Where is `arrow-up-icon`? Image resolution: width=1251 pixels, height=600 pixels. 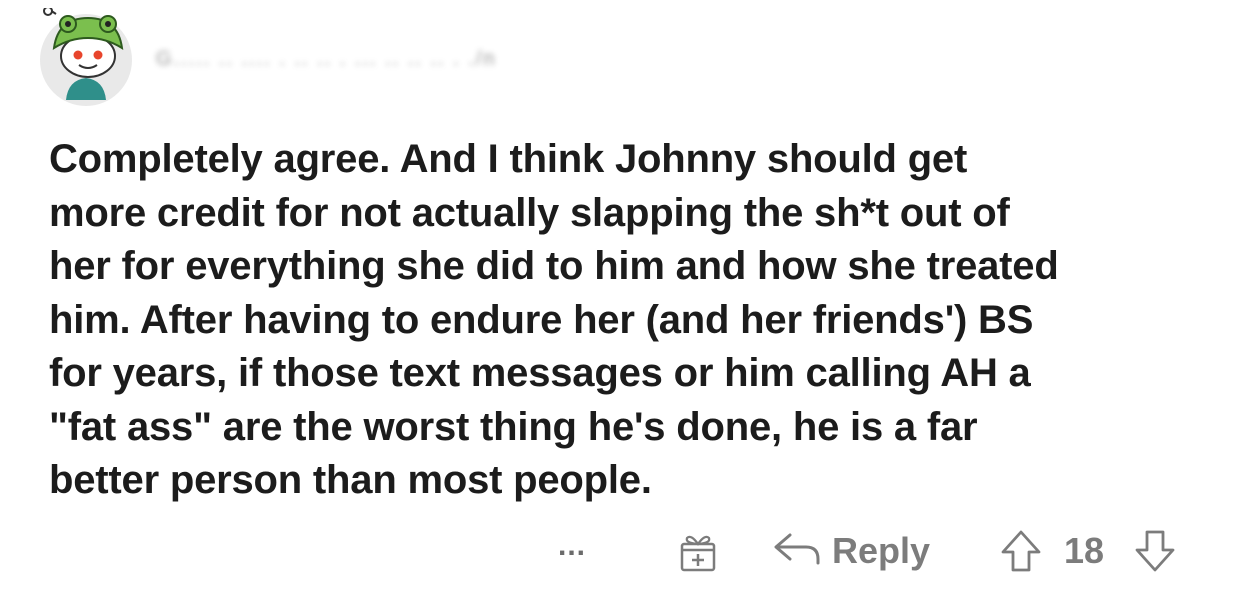 arrow-up-icon is located at coordinates (1021, 551).